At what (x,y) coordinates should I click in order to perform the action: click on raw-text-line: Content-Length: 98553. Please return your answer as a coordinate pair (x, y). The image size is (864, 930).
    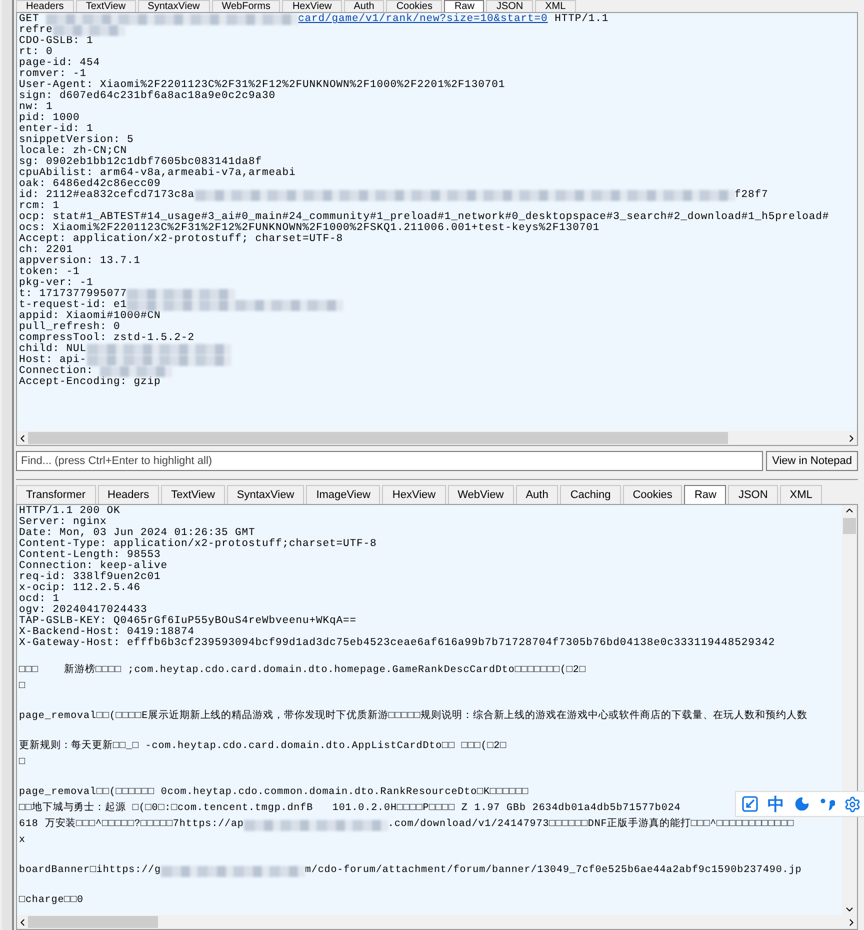
    Looking at the image, I should click on (90, 555).